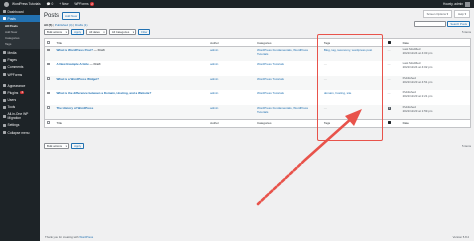 Image resolution: width=474 pixels, height=241 pixels. I want to click on apply-button: Apply, so click(78, 32).